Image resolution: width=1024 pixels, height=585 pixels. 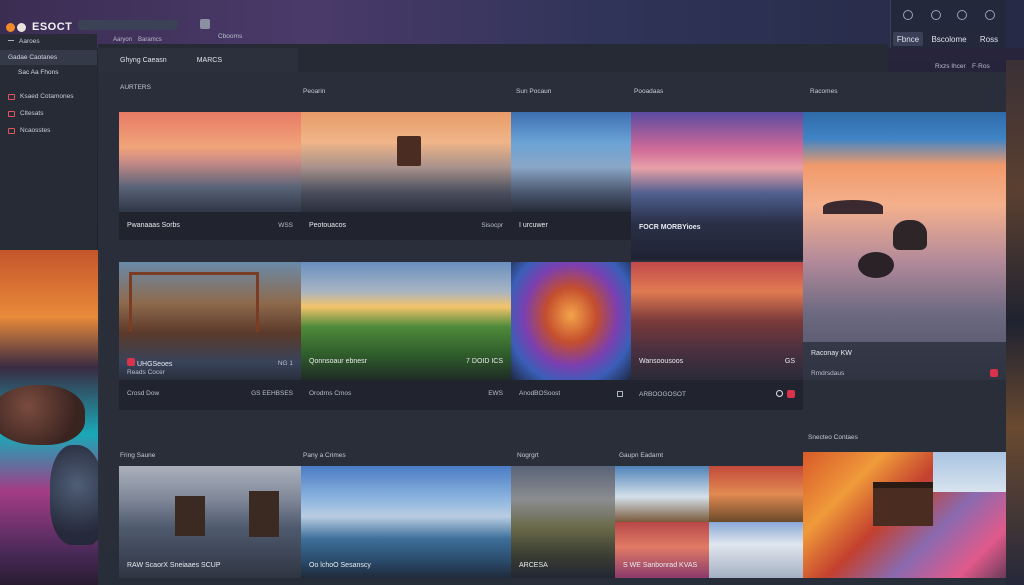 What do you see at coordinates (32, 113) in the screenshot?
I see `sidebar-item-label: Cltesats` at bounding box center [32, 113].